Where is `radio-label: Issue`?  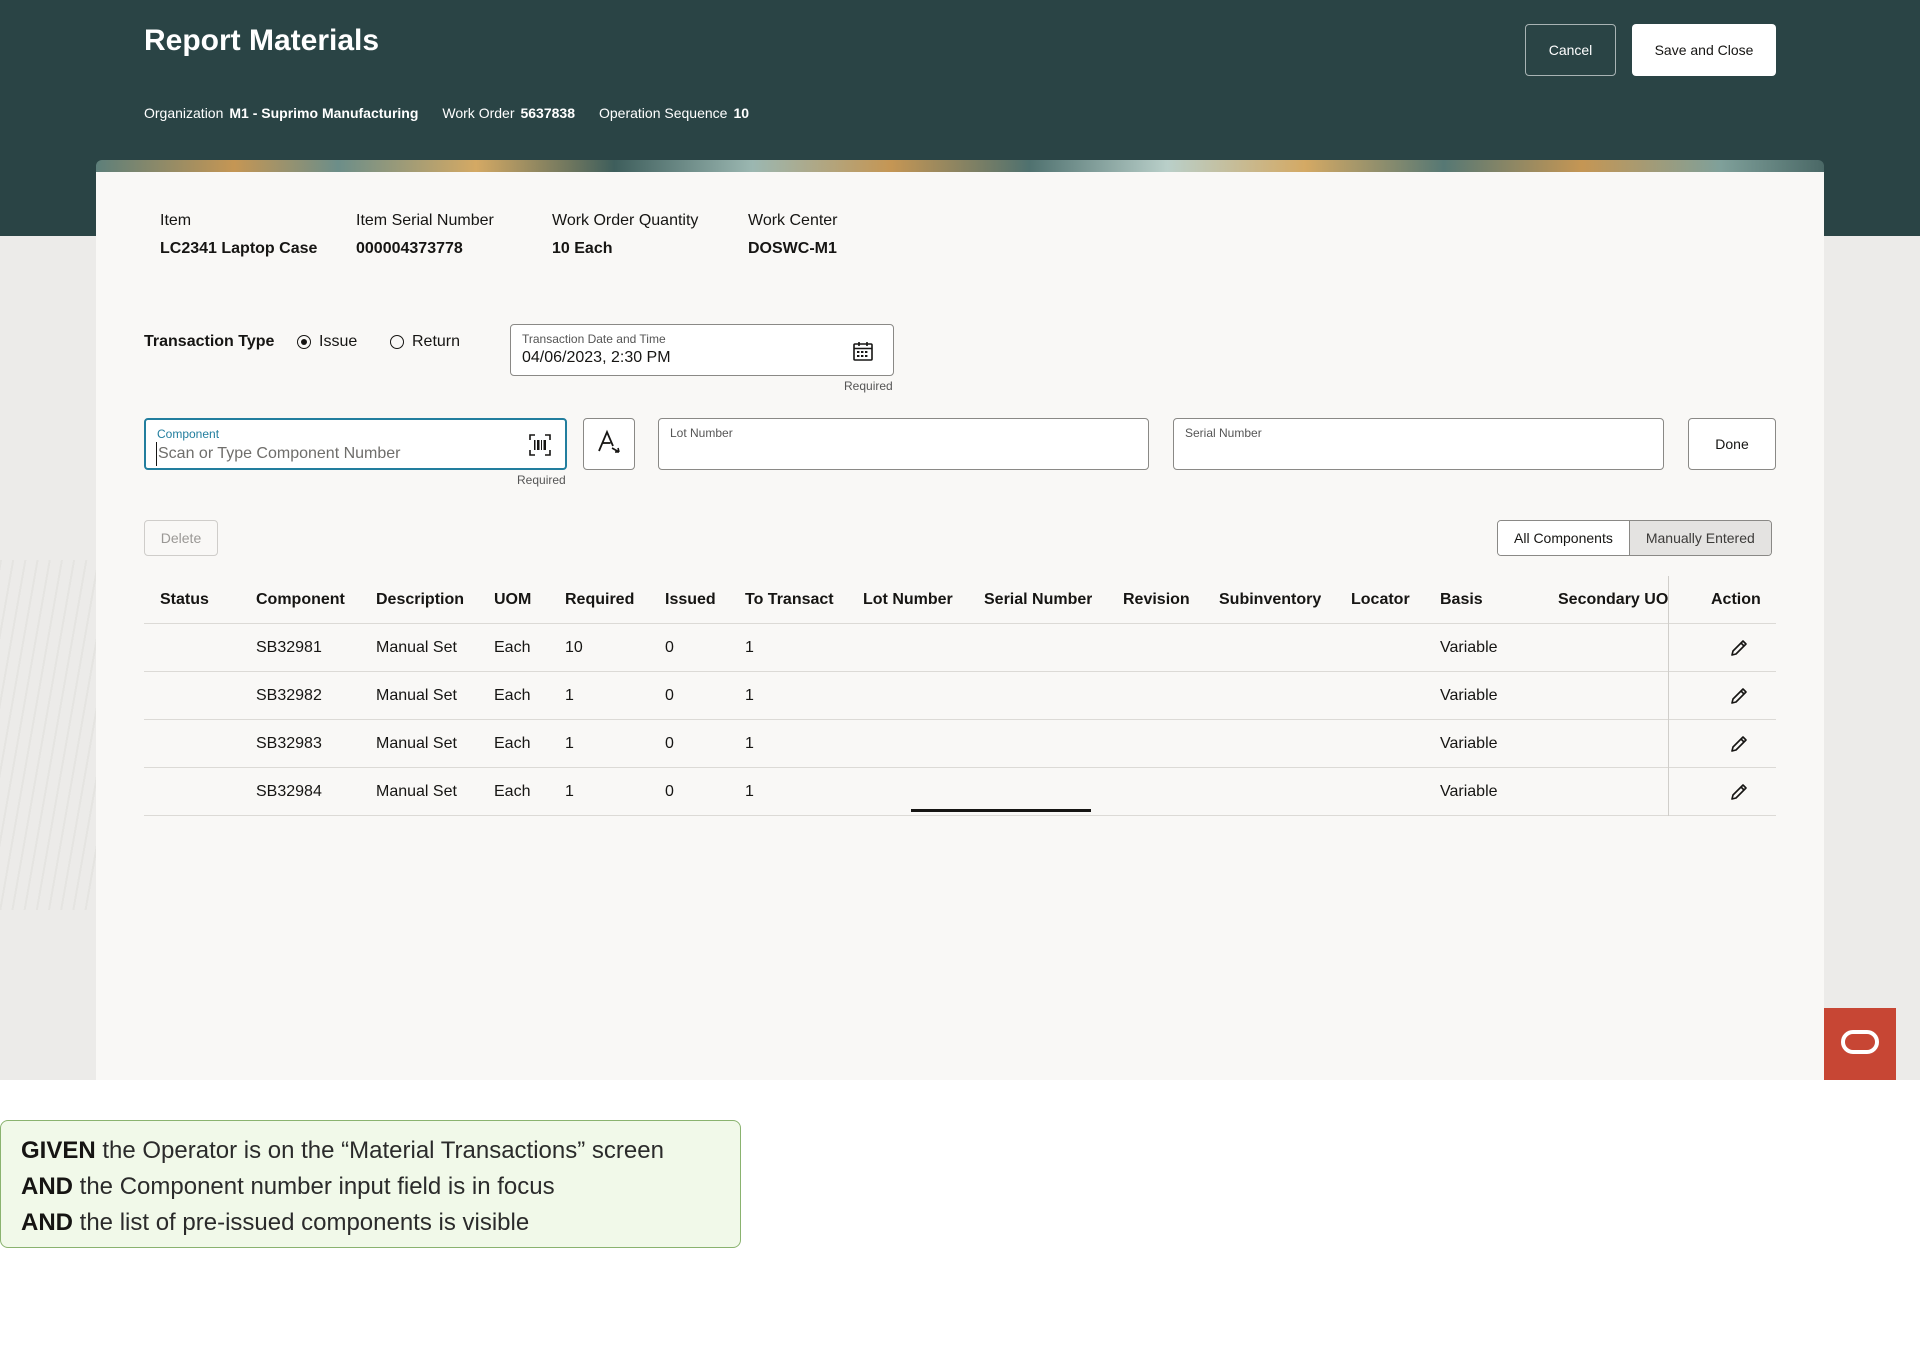 radio-label: Issue is located at coordinates (338, 341).